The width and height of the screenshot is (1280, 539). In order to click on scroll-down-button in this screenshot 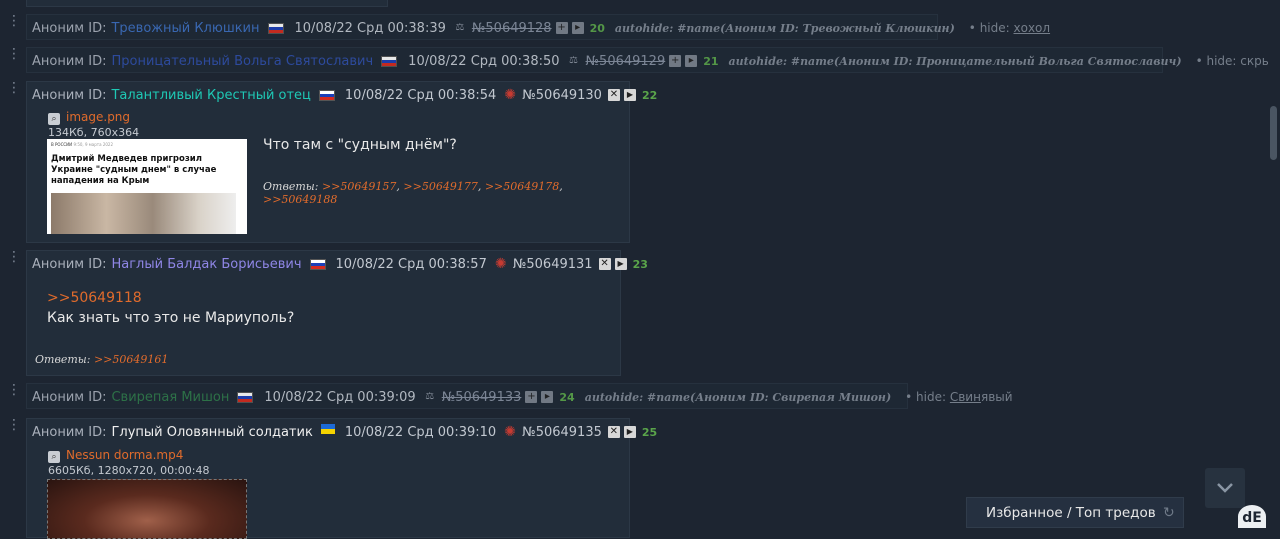, I will do `click(1225, 488)`.